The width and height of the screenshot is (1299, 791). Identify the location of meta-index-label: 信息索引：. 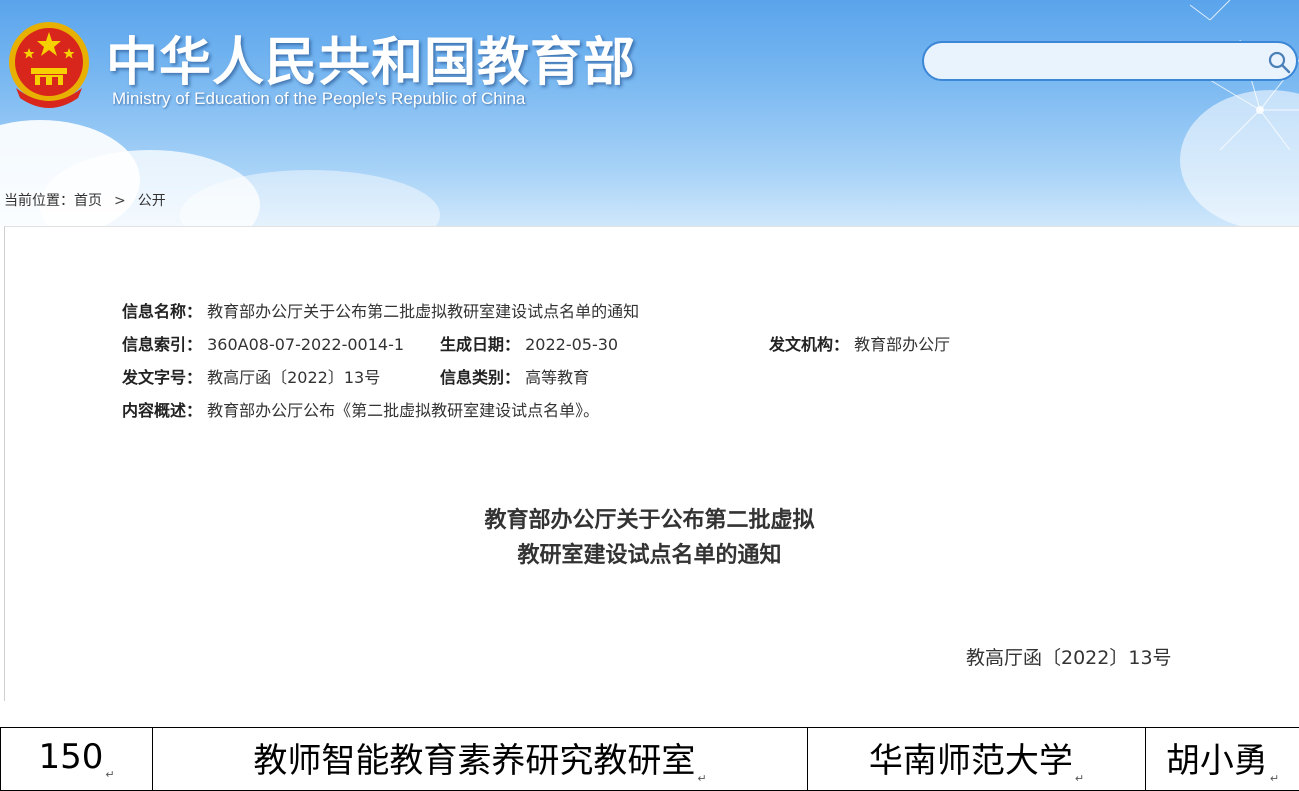
(162, 344).